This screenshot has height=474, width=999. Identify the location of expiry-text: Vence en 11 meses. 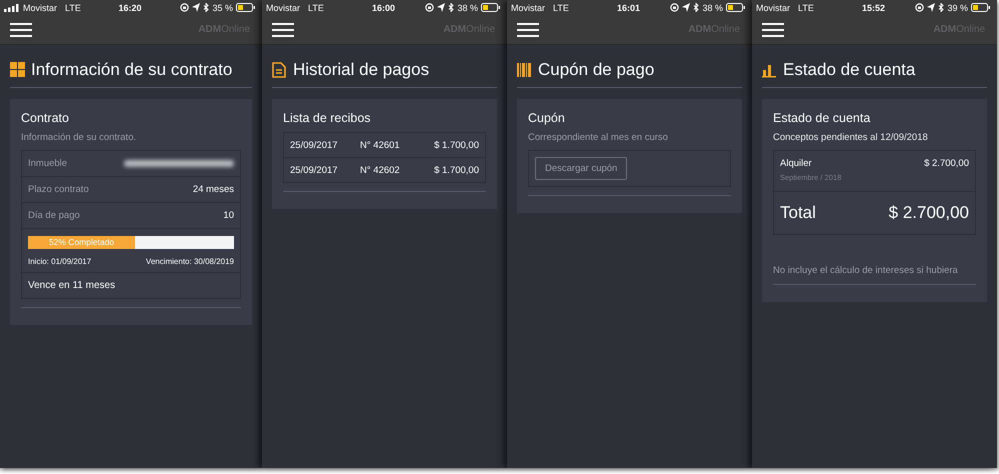
(72, 285).